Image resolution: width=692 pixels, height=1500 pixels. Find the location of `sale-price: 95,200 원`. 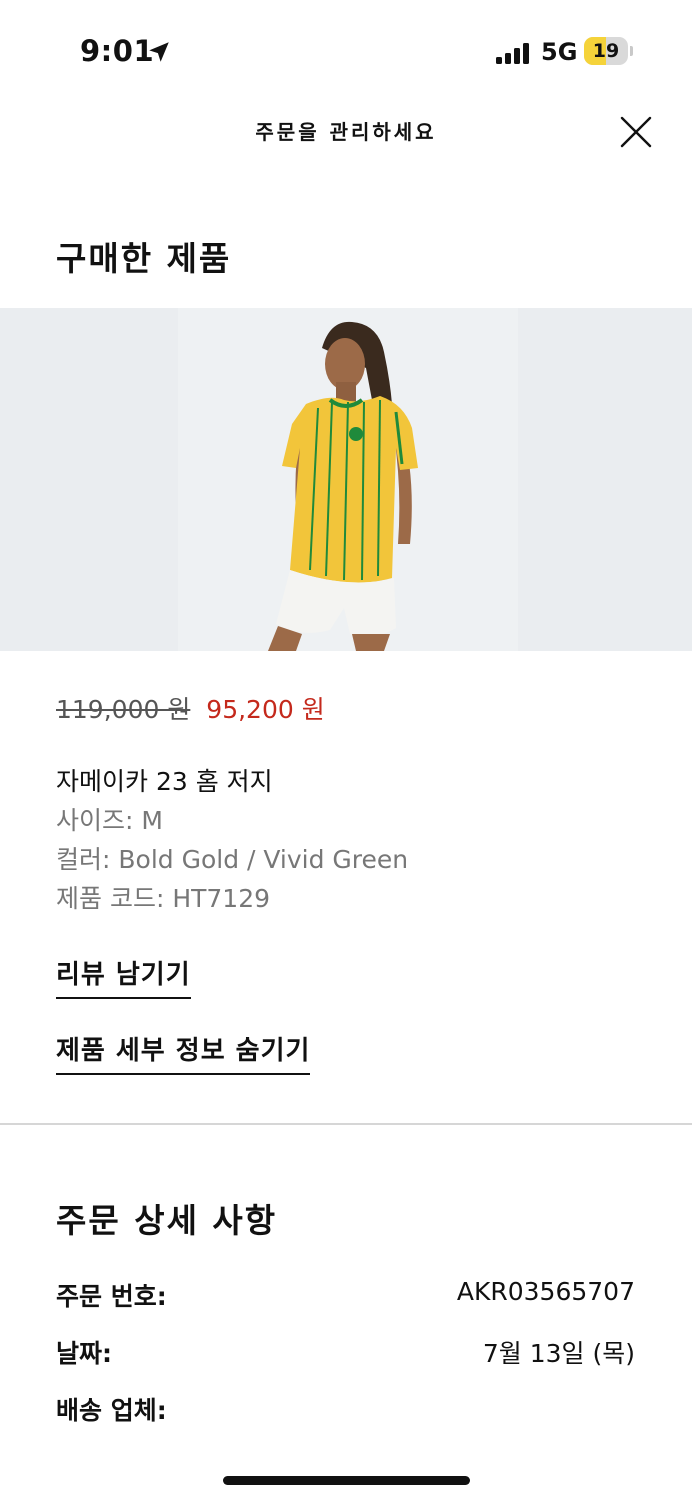

sale-price: 95,200 원 is located at coordinates (265, 709).